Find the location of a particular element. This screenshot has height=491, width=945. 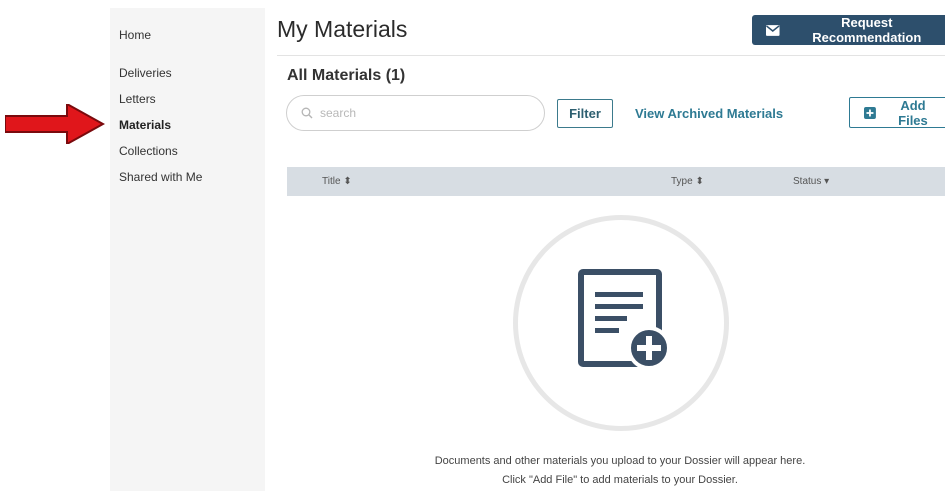

sidebar-item-shared-with-me: Shared with Me is located at coordinates (160, 177).